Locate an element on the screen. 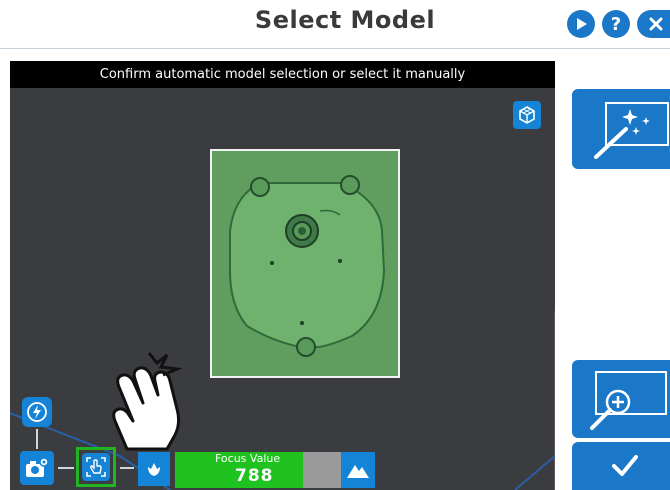  zoom-in-icon is located at coordinates (628, 400).